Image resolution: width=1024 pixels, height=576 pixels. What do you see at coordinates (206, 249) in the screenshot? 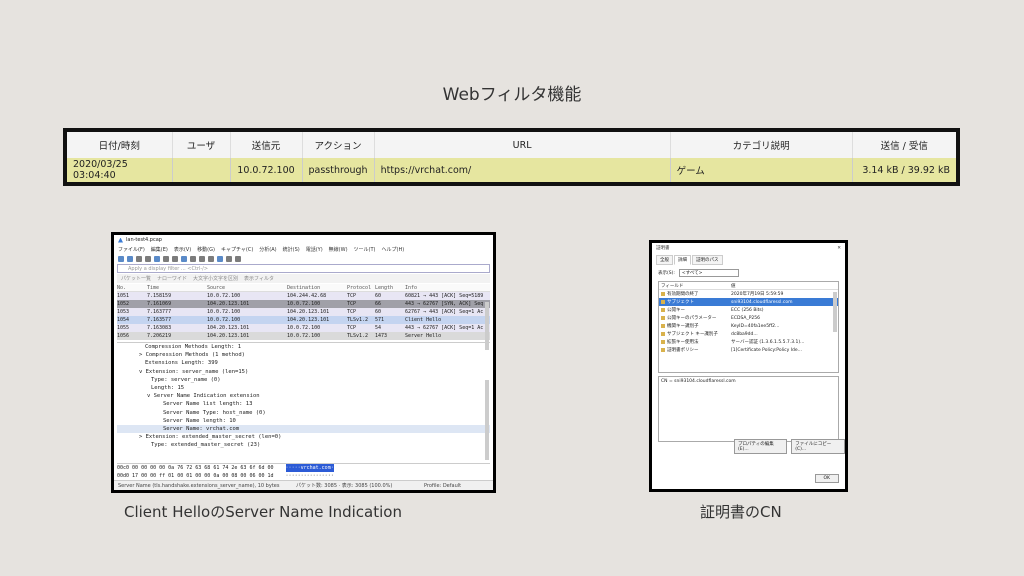
I see `menu-go: 移動(G)` at bounding box center [206, 249].